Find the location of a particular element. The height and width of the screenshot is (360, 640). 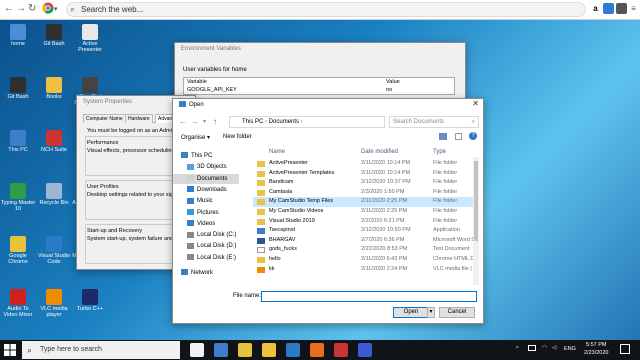

language-indicator: ENG is located at coordinates (570, 349).